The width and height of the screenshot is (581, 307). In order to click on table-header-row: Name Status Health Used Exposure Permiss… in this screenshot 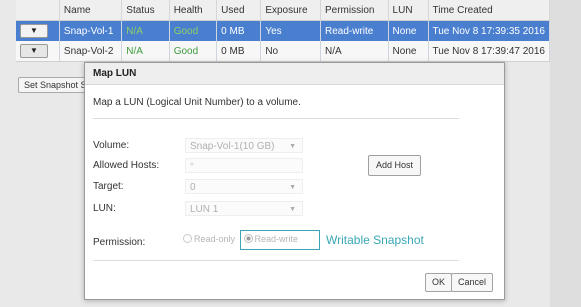, I will do `click(283, 10)`.